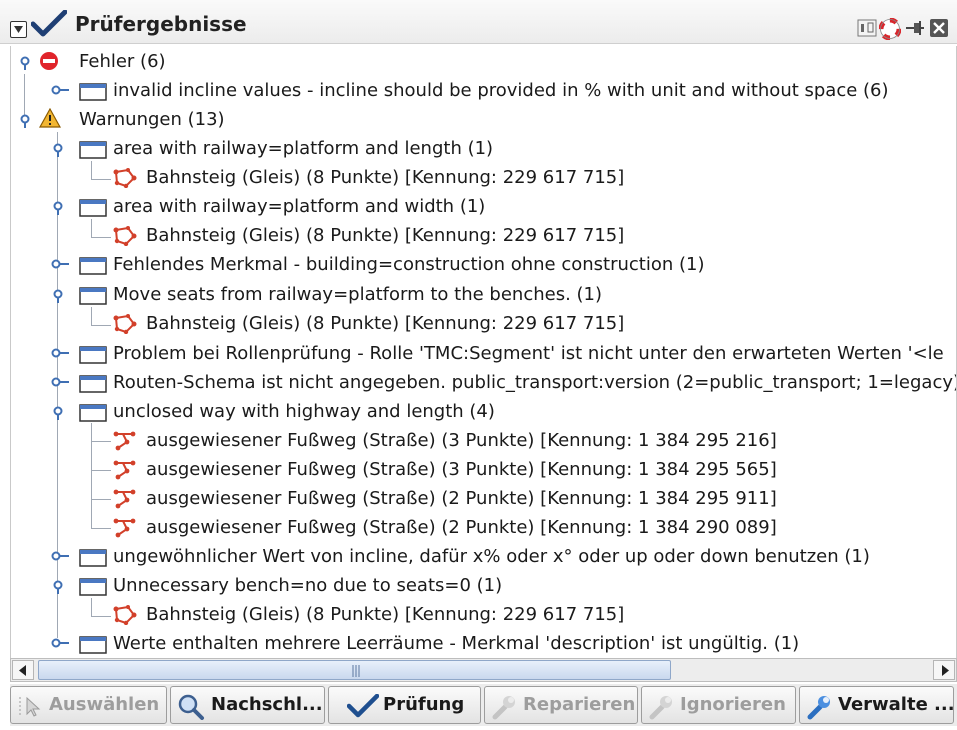 This screenshot has width=957, height=730. I want to click on help-icon, so click(890, 29).